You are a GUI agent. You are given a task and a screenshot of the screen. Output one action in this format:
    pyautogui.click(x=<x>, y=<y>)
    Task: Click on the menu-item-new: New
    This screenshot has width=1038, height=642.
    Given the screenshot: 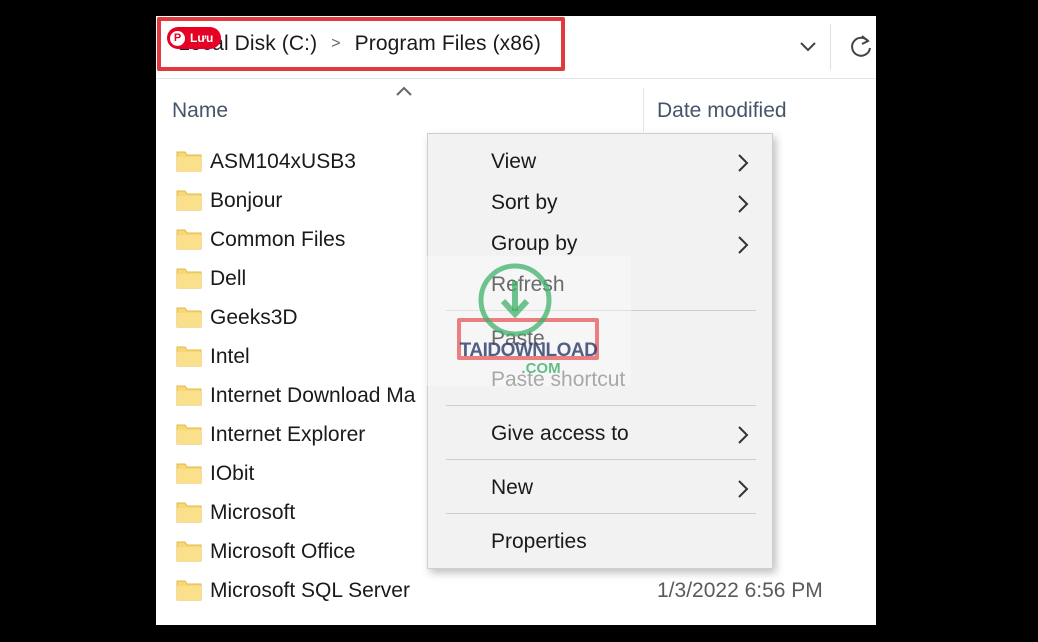 What is the action you would take?
    pyautogui.click(x=600, y=488)
    